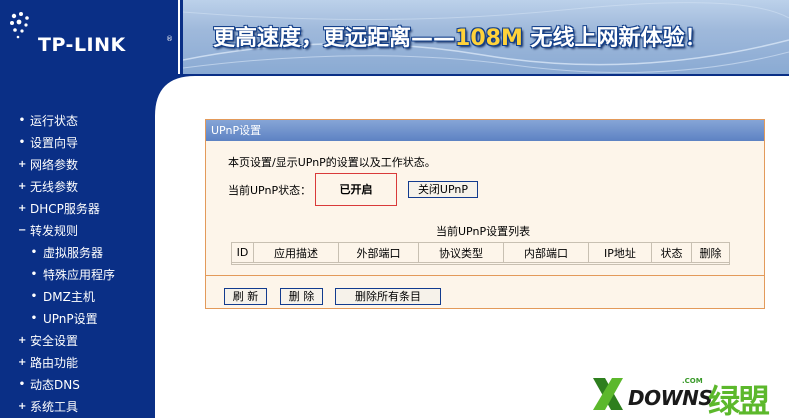 This screenshot has height=418, width=789. I want to click on sidebar-item-label: 安全设置, so click(54, 341).